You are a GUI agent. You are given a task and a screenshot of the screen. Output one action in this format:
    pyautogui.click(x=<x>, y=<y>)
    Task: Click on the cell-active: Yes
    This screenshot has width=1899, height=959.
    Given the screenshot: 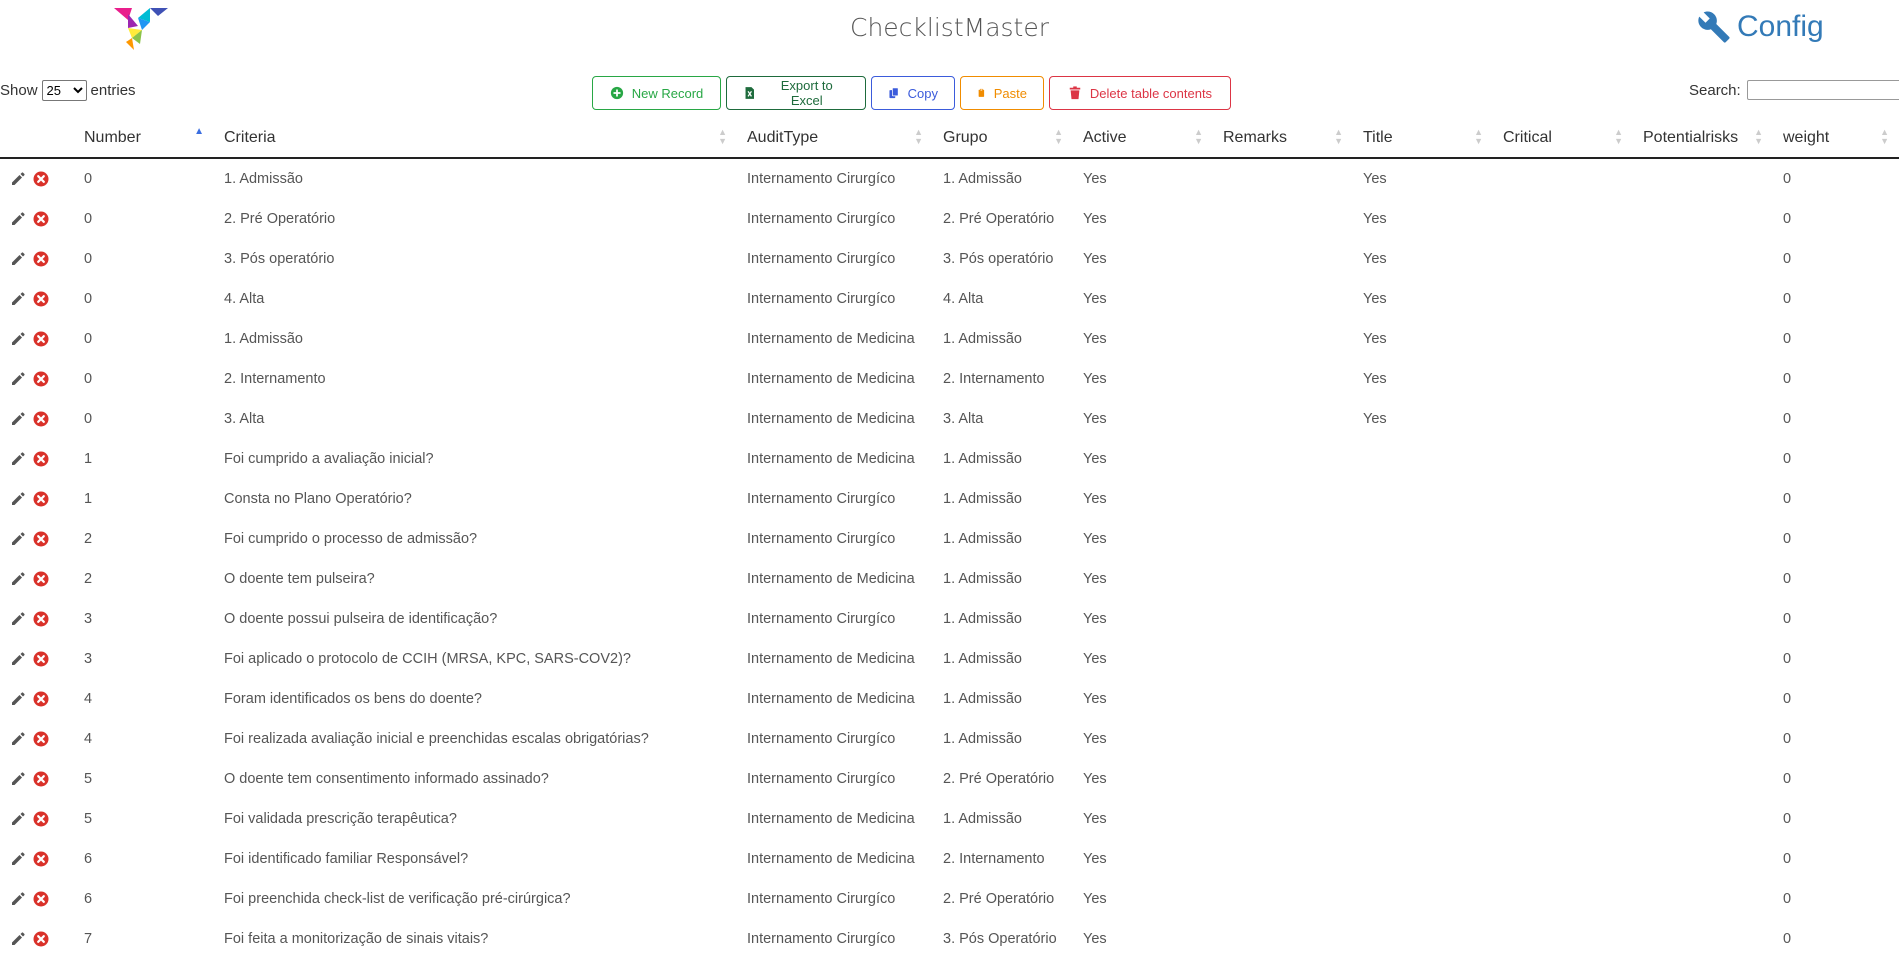 What is the action you would take?
    pyautogui.click(x=1095, y=219)
    